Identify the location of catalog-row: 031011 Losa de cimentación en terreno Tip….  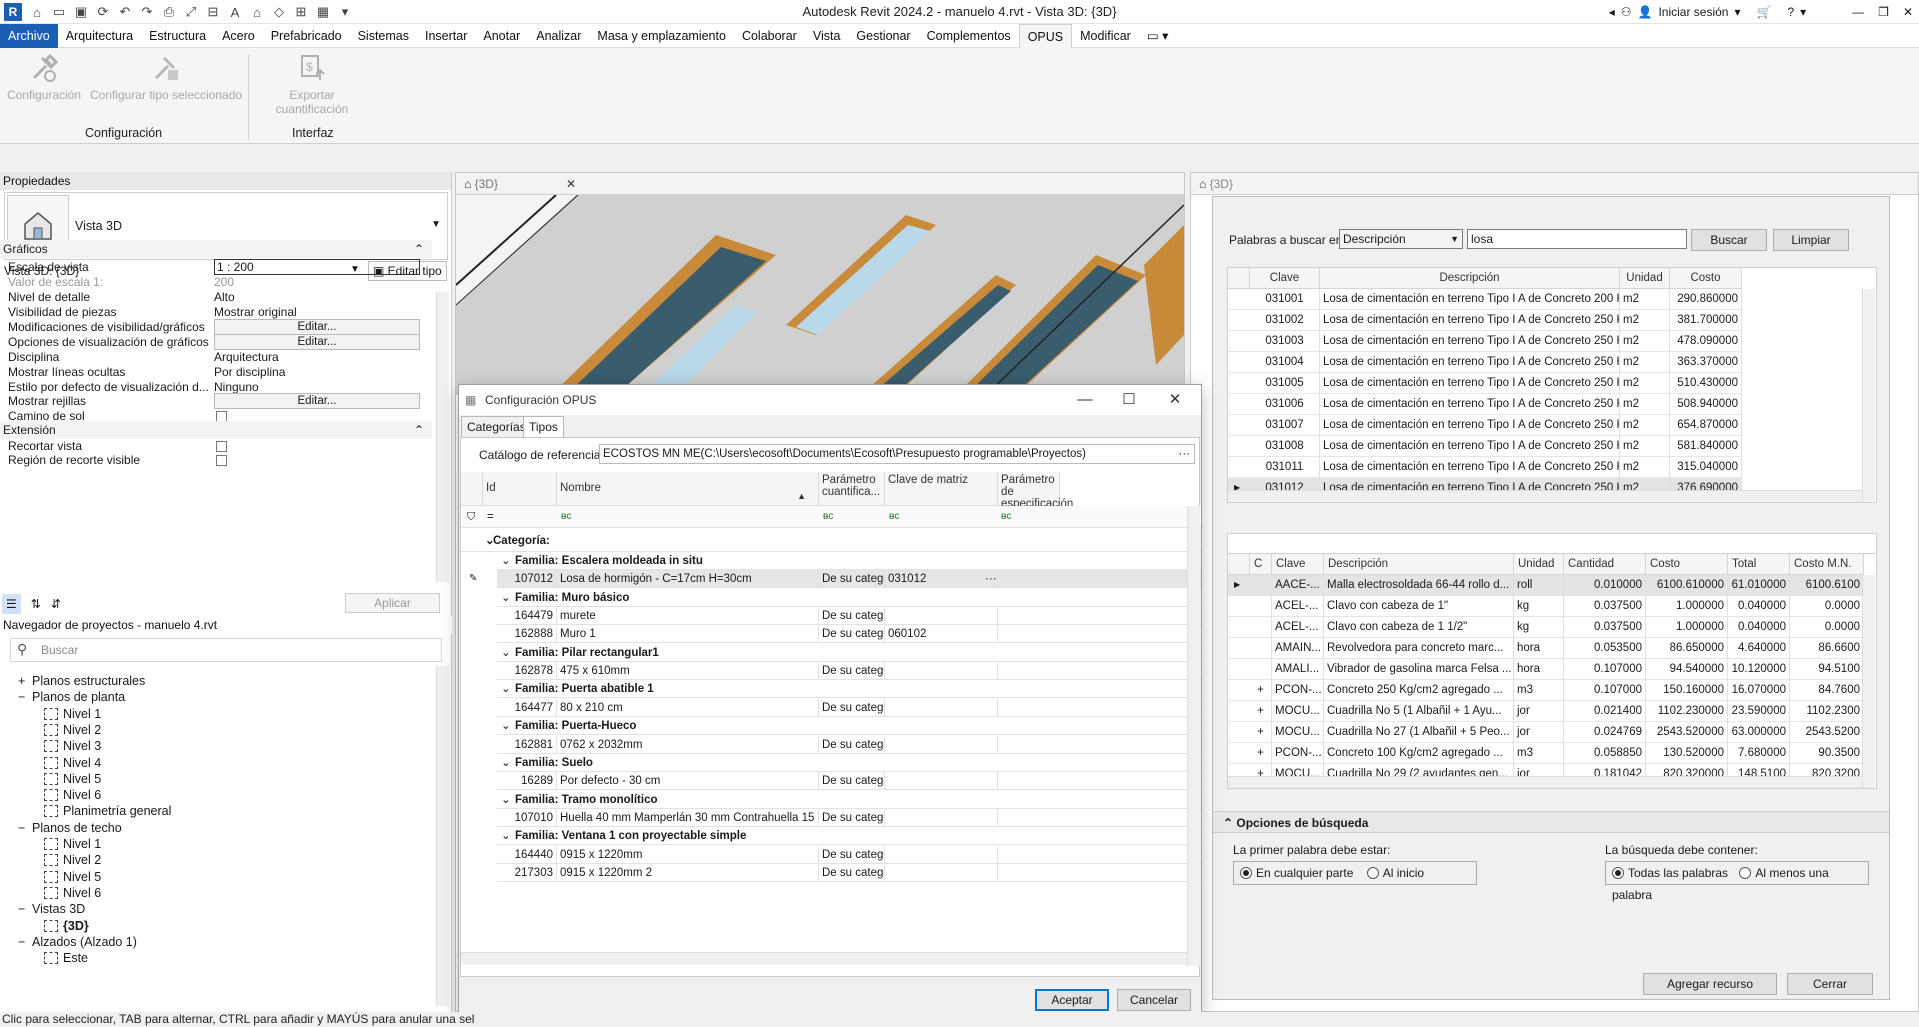
(1485, 467).